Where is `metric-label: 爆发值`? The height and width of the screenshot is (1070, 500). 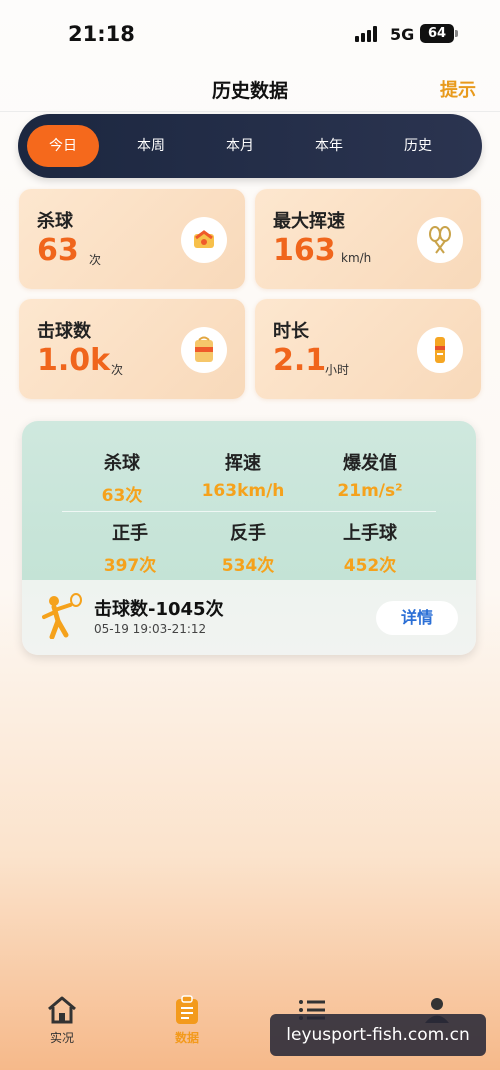
metric-label: 爆发值 is located at coordinates (370, 463).